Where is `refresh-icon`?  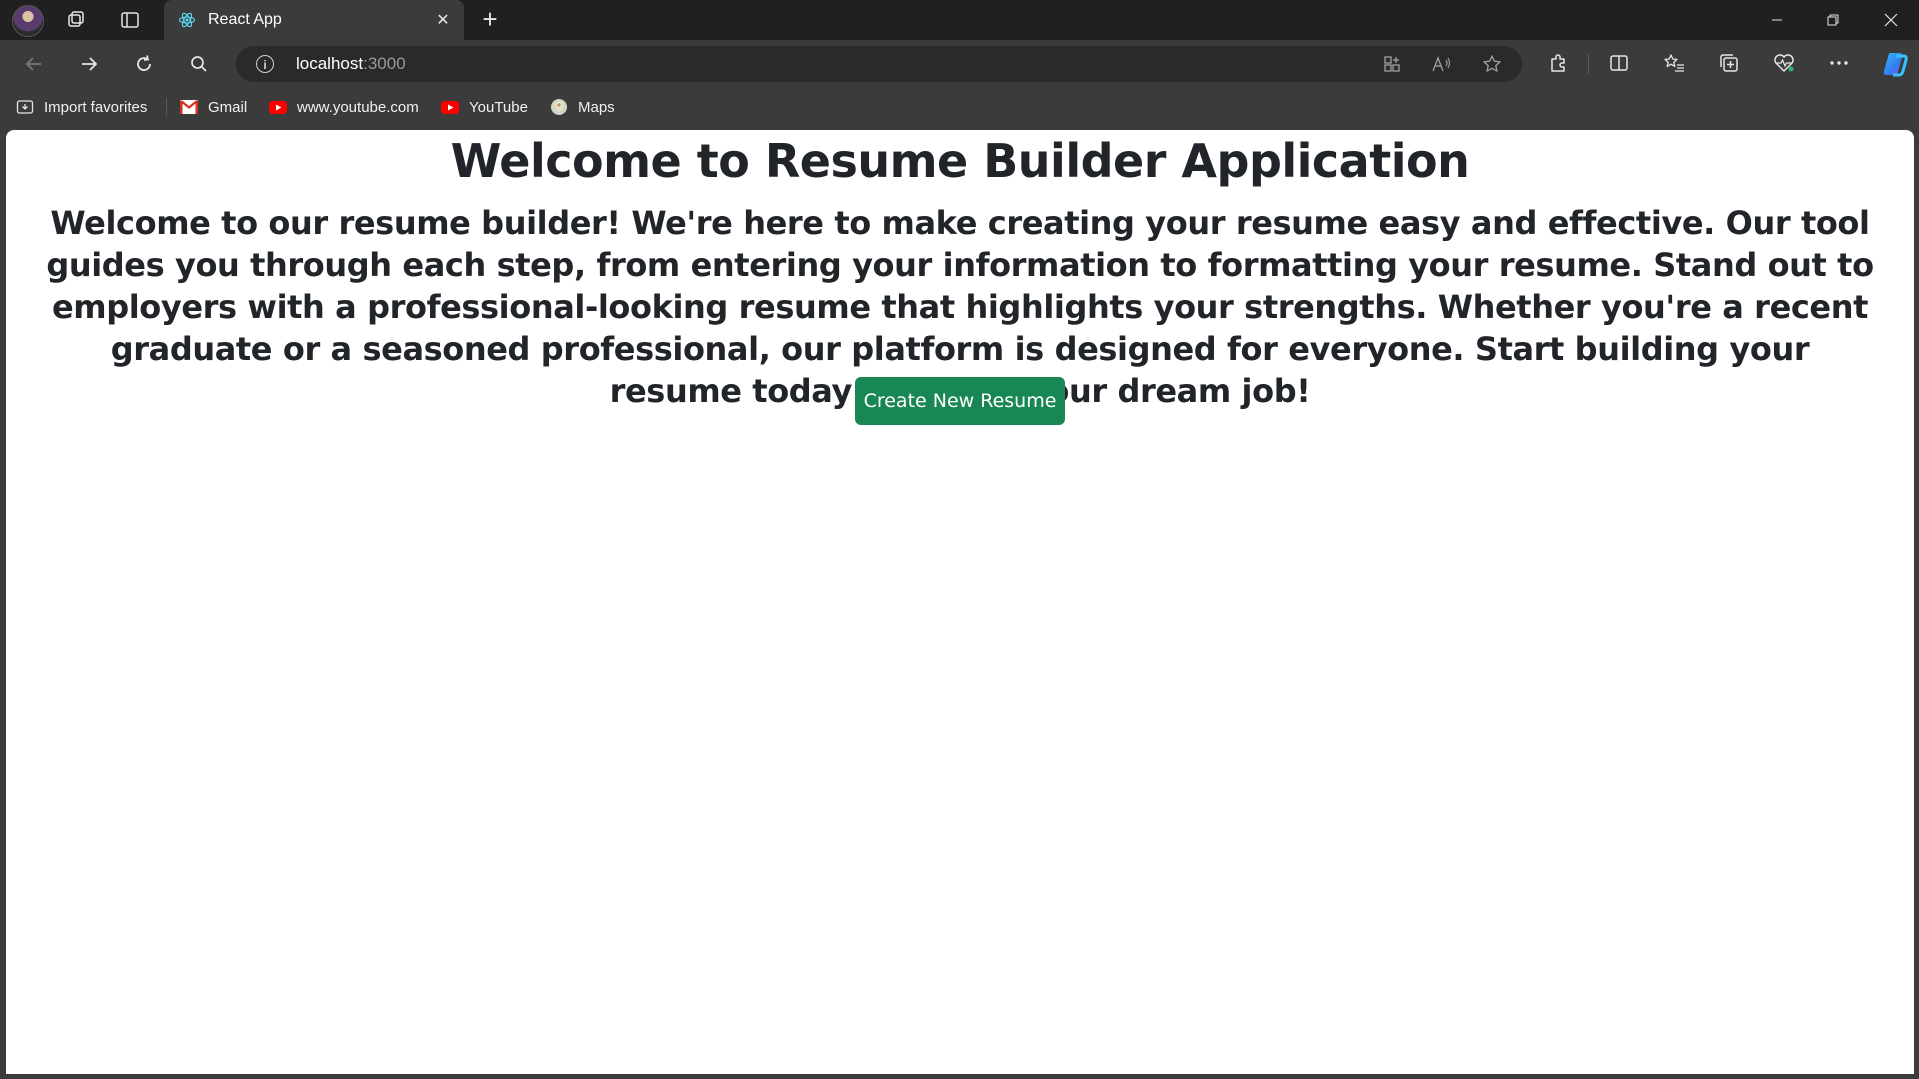
refresh-icon is located at coordinates (144, 64).